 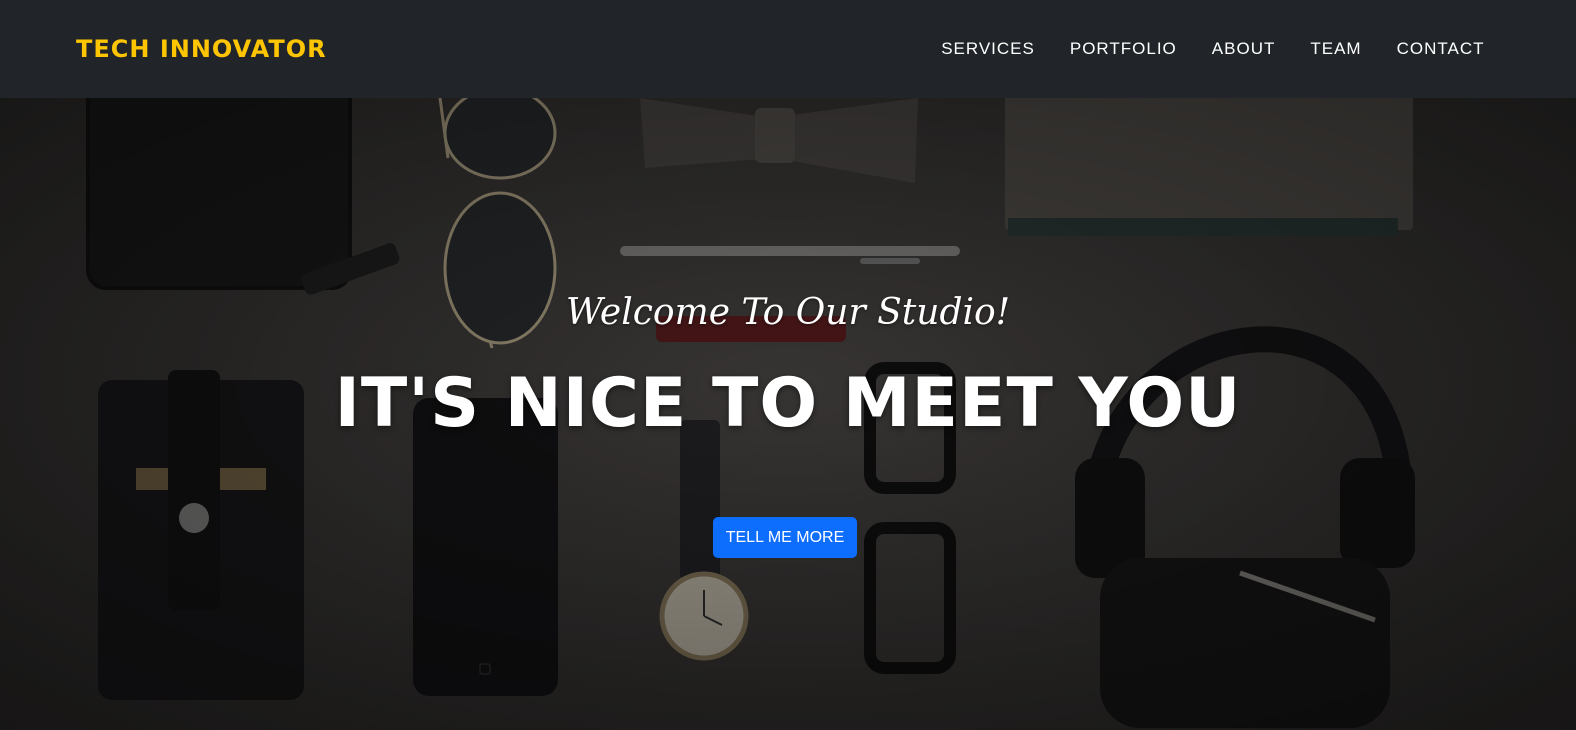 What do you see at coordinates (788, 403) in the screenshot?
I see `hero-heading: IT'S NICE TO MEET YOU` at bounding box center [788, 403].